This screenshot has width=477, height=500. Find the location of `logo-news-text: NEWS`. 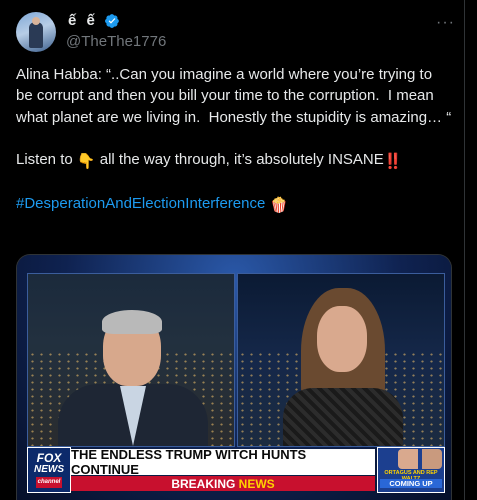

logo-news-text: NEWS is located at coordinates (49, 469).